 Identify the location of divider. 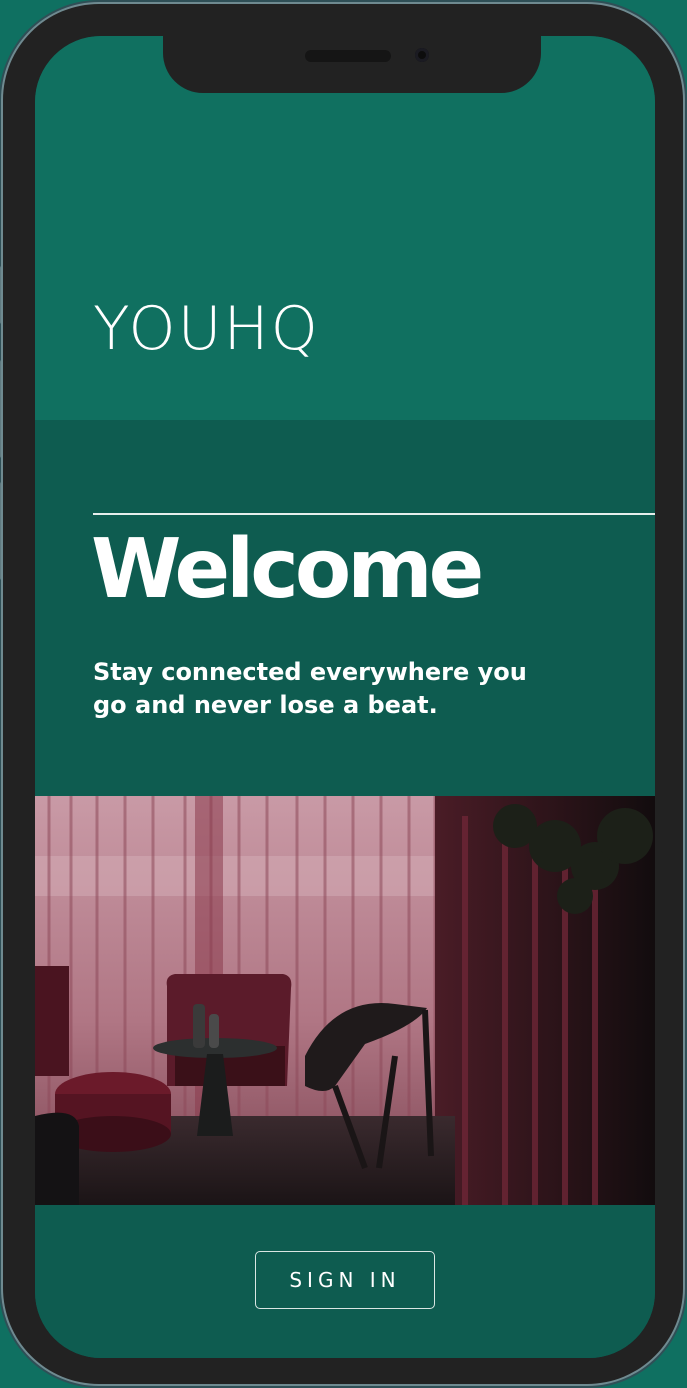
(374, 514).